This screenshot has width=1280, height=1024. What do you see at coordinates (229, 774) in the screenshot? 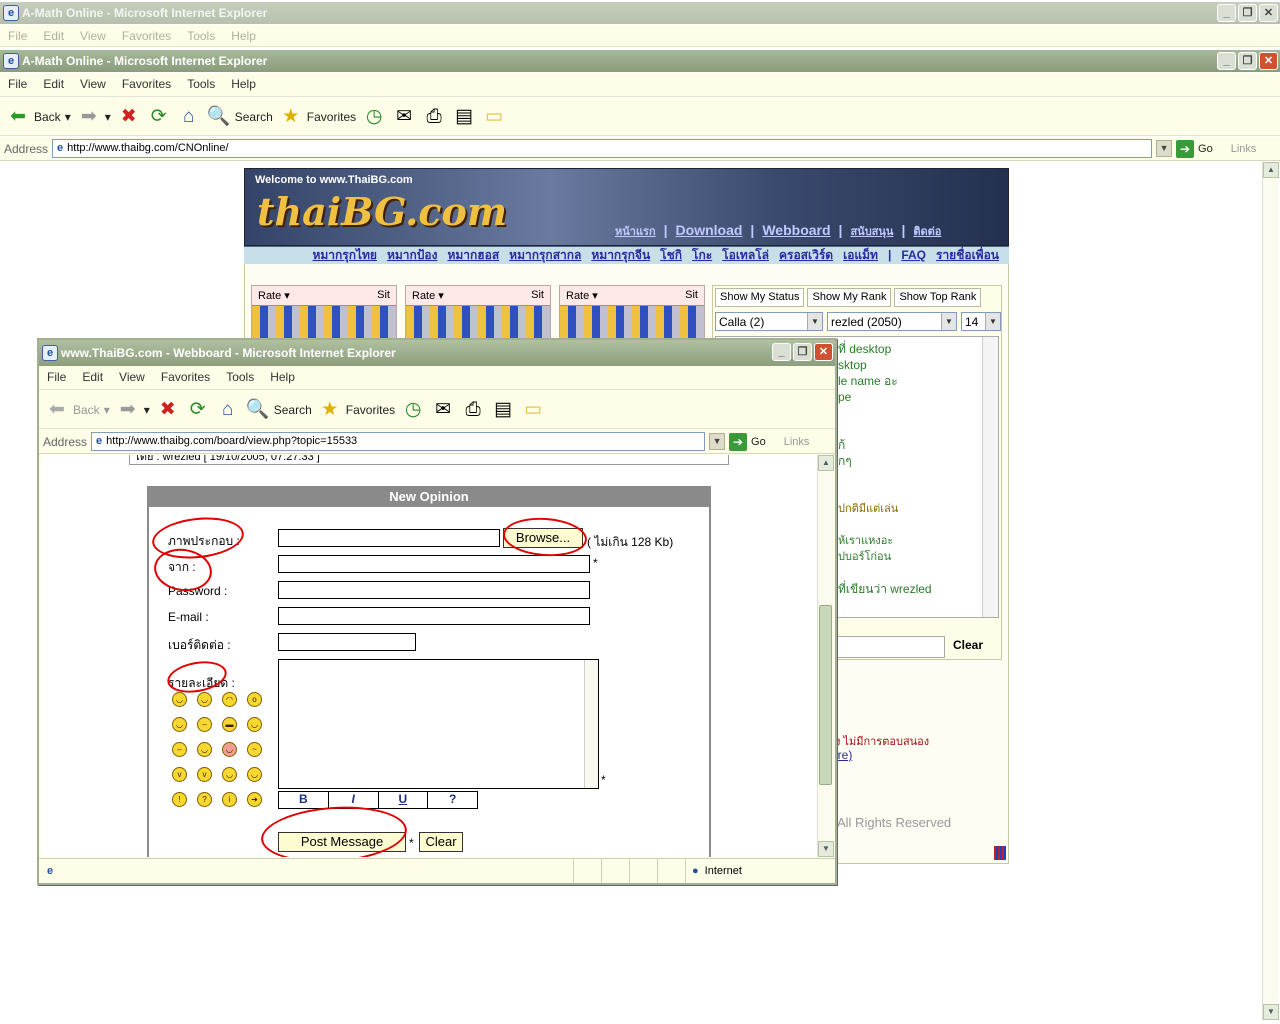
I see `rolleyes-icon: ◡` at bounding box center [229, 774].